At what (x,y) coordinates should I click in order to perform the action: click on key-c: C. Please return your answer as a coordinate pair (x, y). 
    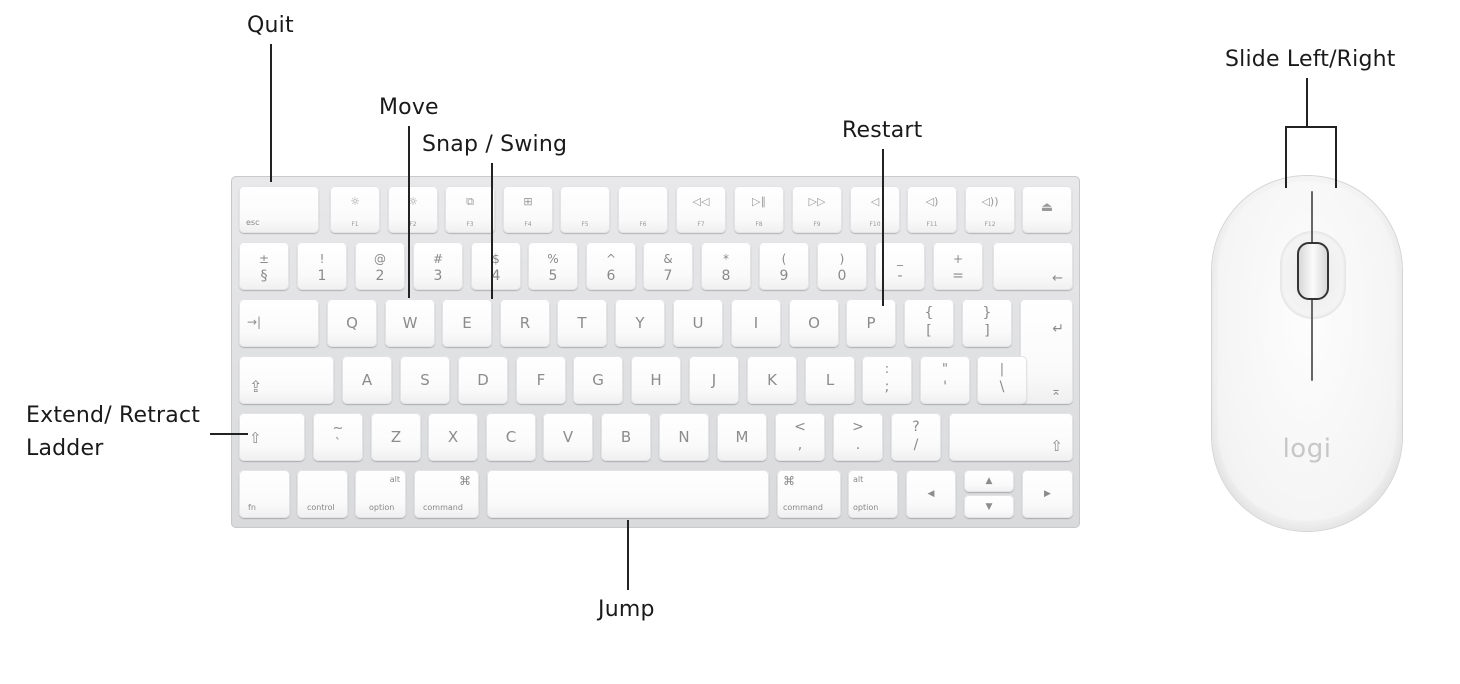
    Looking at the image, I should click on (511, 437).